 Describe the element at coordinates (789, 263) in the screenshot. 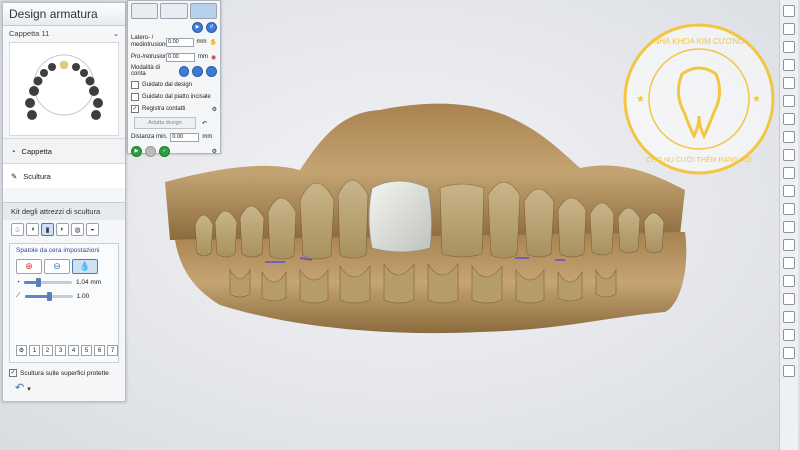

I see `connector-icon` at that location.